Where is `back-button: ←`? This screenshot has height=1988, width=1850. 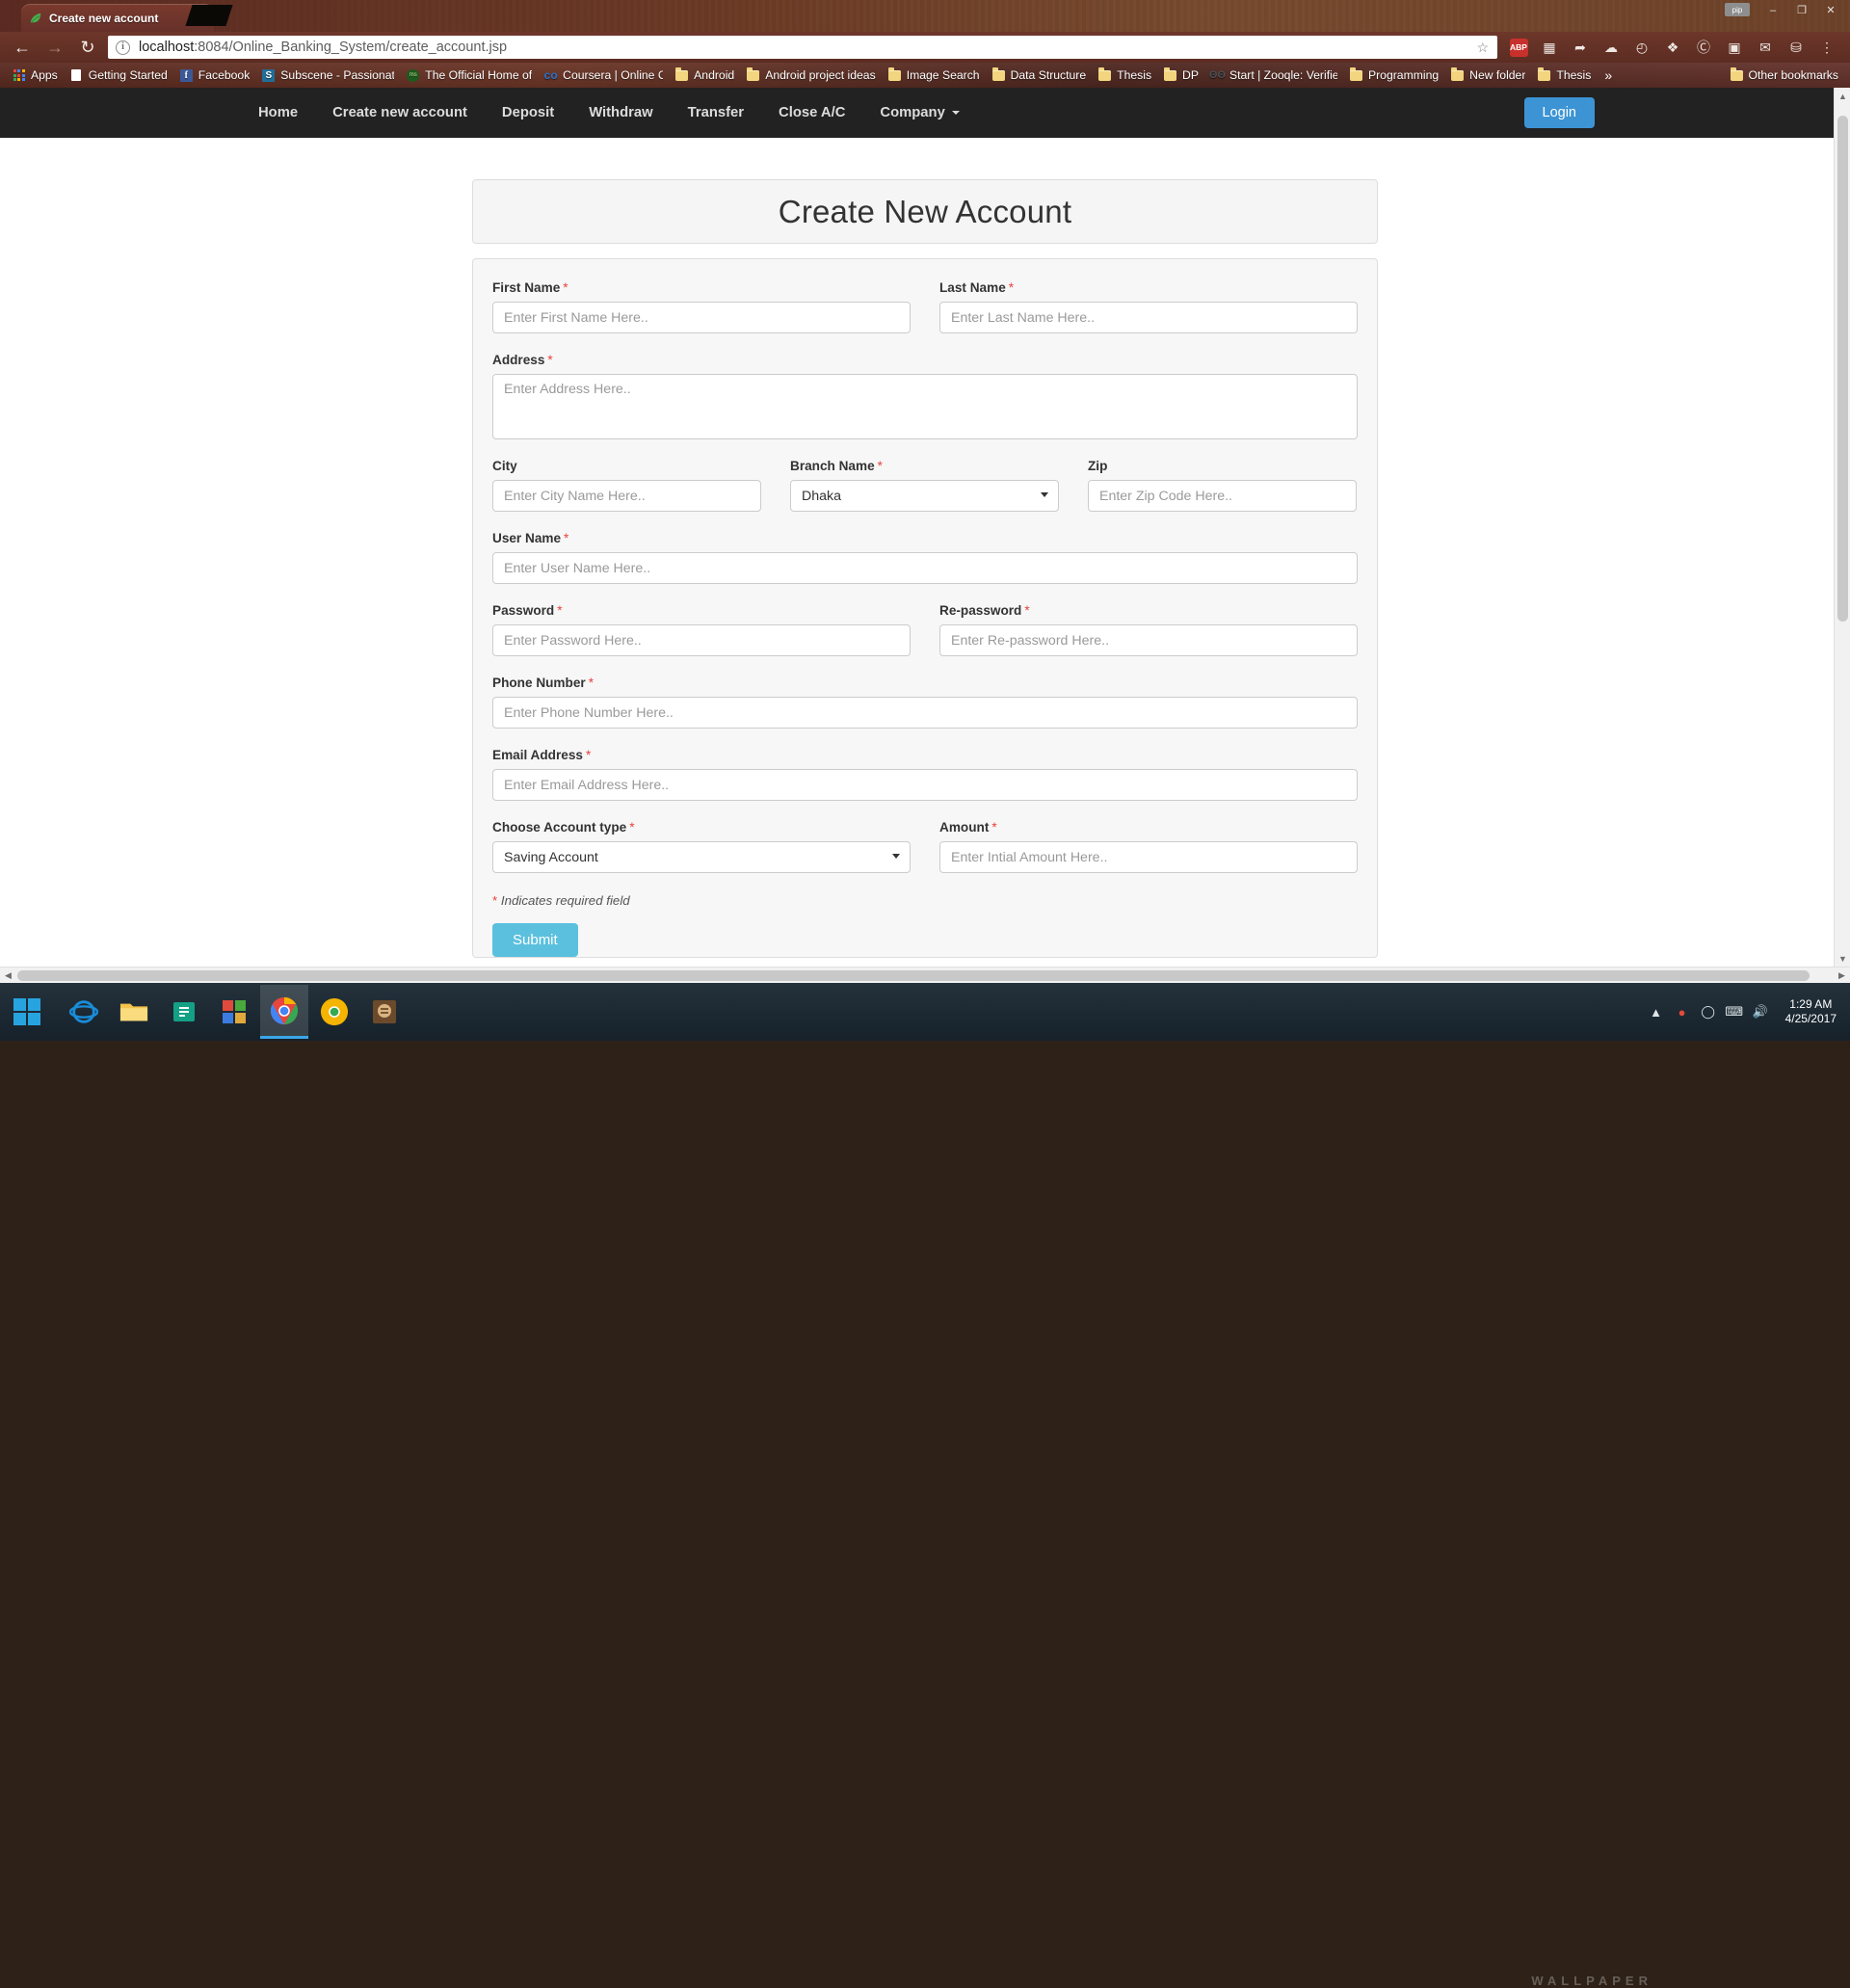
back-button: ← is located at coordinates (23, 47).